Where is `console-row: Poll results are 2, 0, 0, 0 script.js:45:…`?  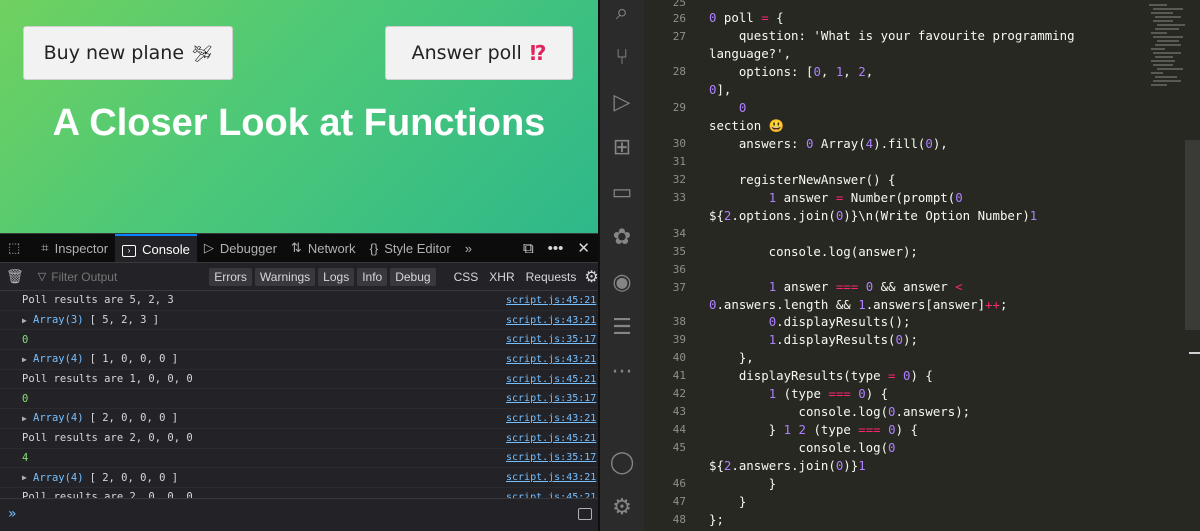
console-row: Poll results are 2, 0, 0, 0 script.js:45:… is located at coordinates (299, 493).